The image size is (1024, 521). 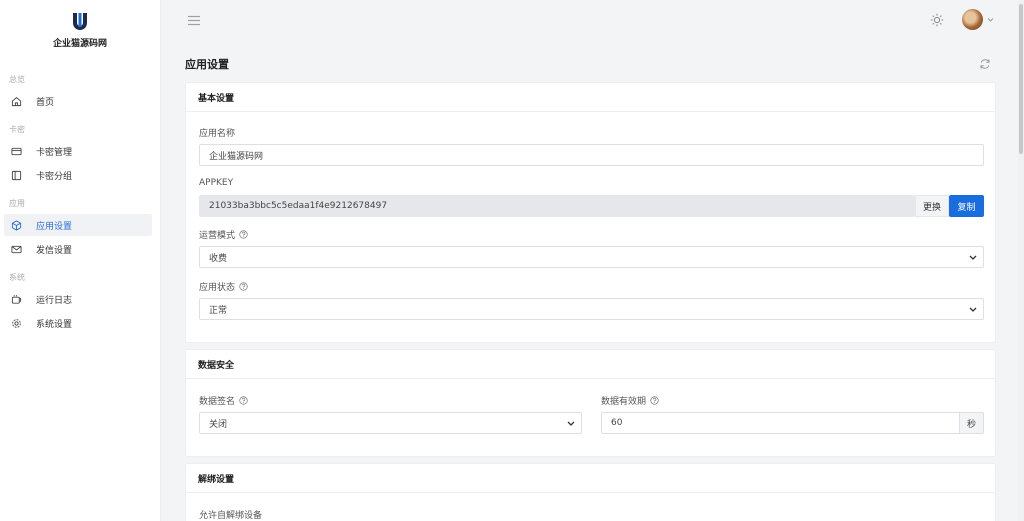 I want to click on brand-name: 企业猫源码网, so click(x=79, y=44).